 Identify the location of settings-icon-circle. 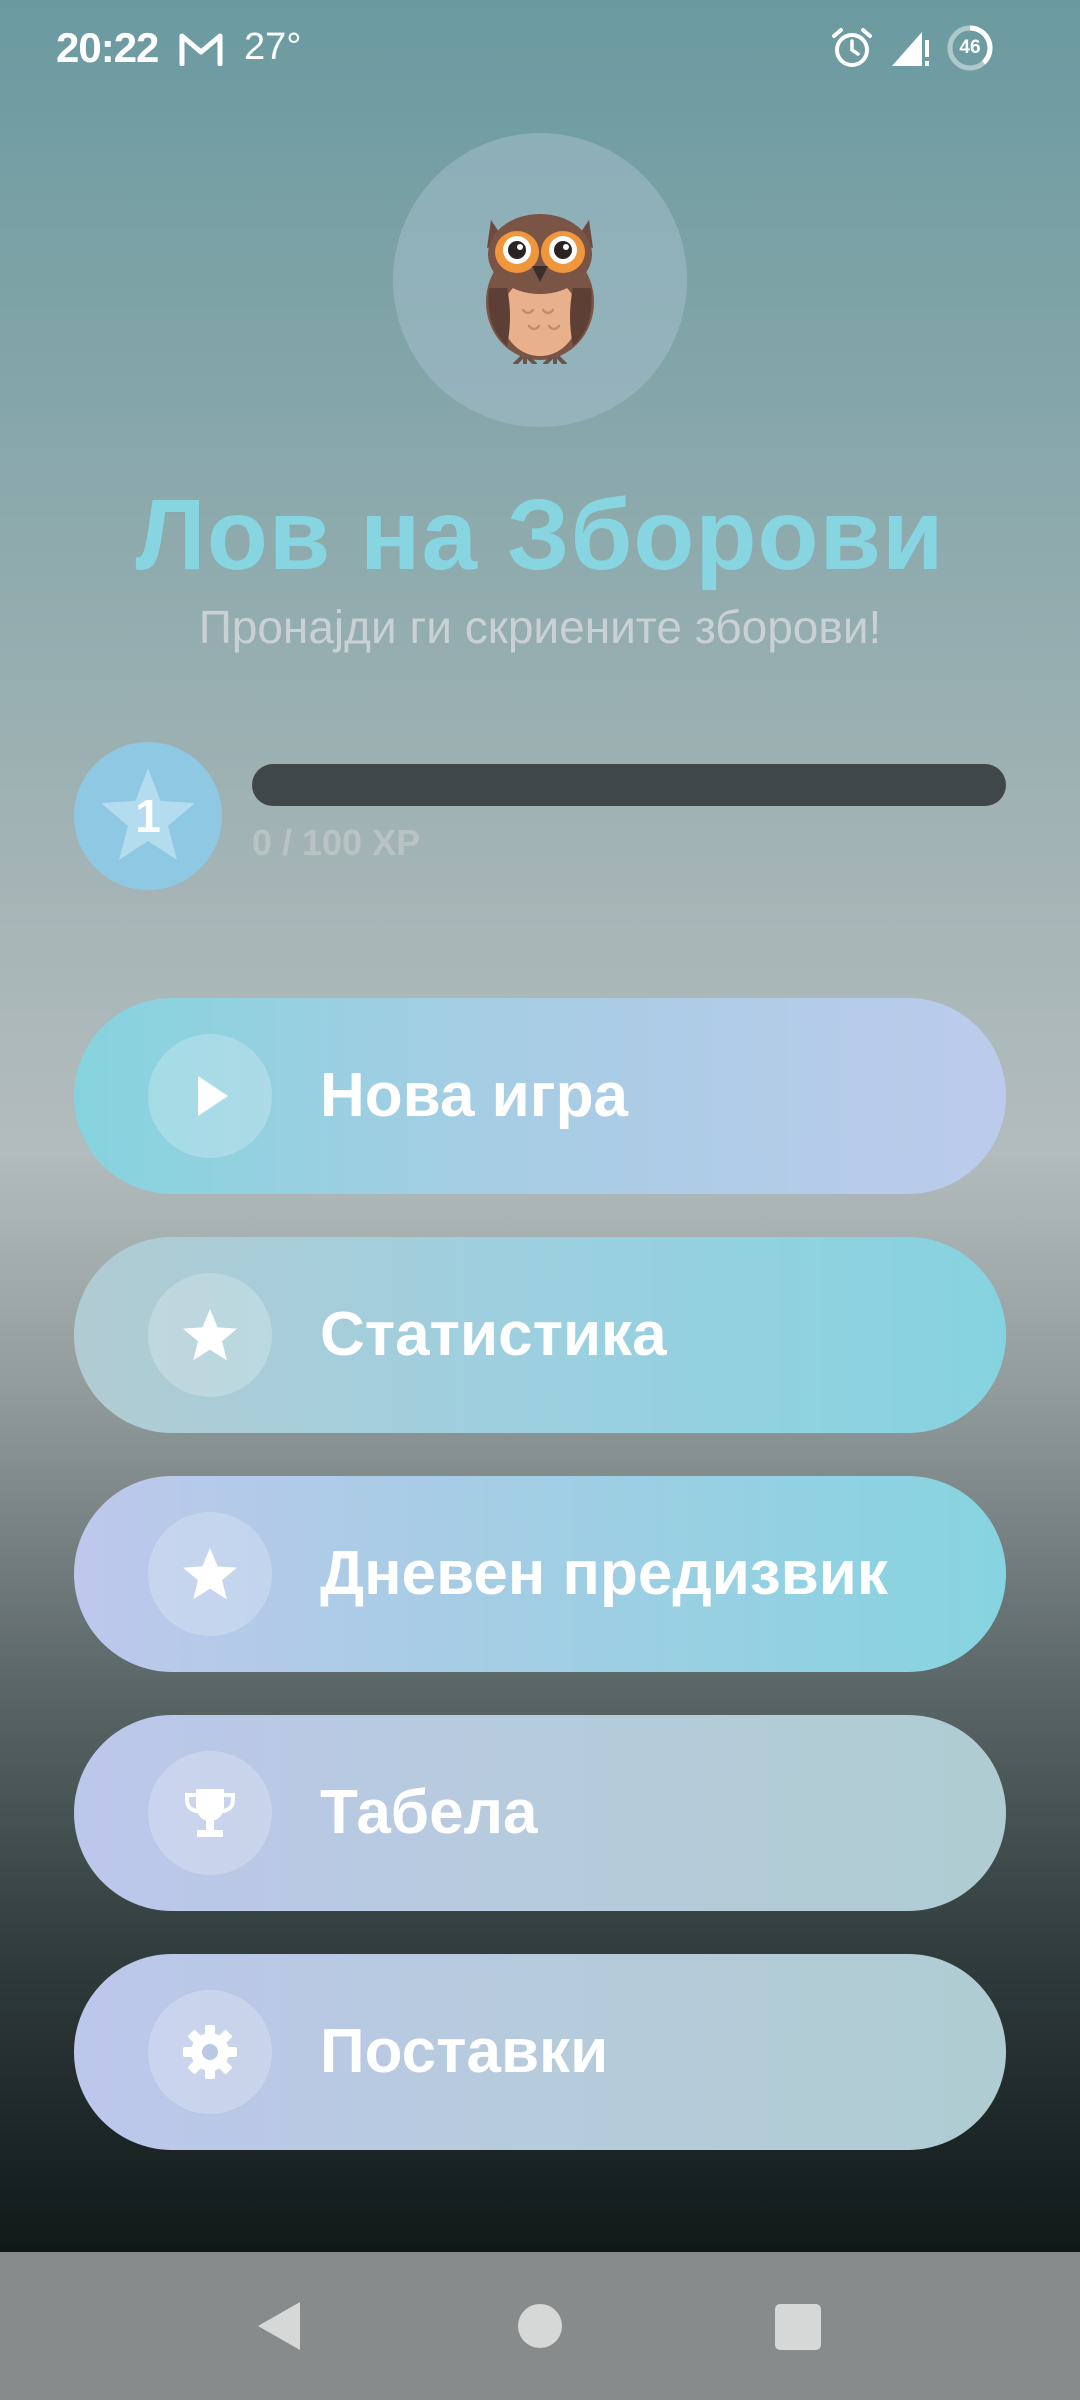
(210, 2052).